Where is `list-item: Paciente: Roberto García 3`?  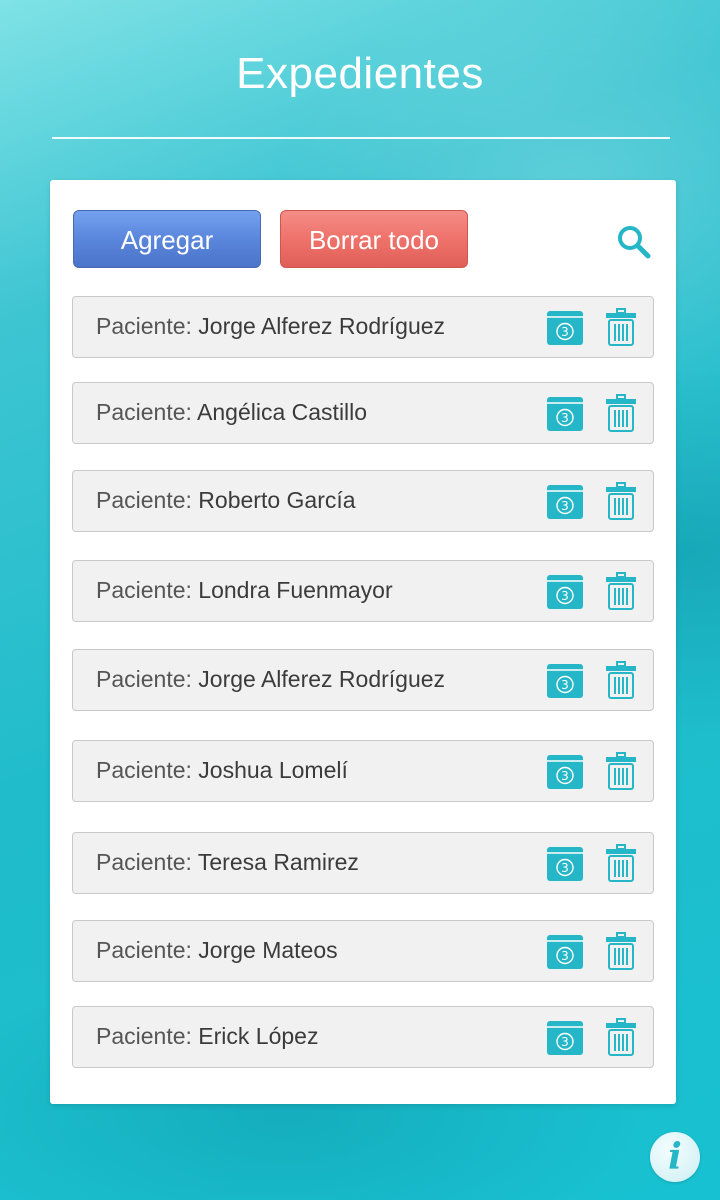
list-item: Paciente: Roberto García 3 is located at coordinates (363, 501).